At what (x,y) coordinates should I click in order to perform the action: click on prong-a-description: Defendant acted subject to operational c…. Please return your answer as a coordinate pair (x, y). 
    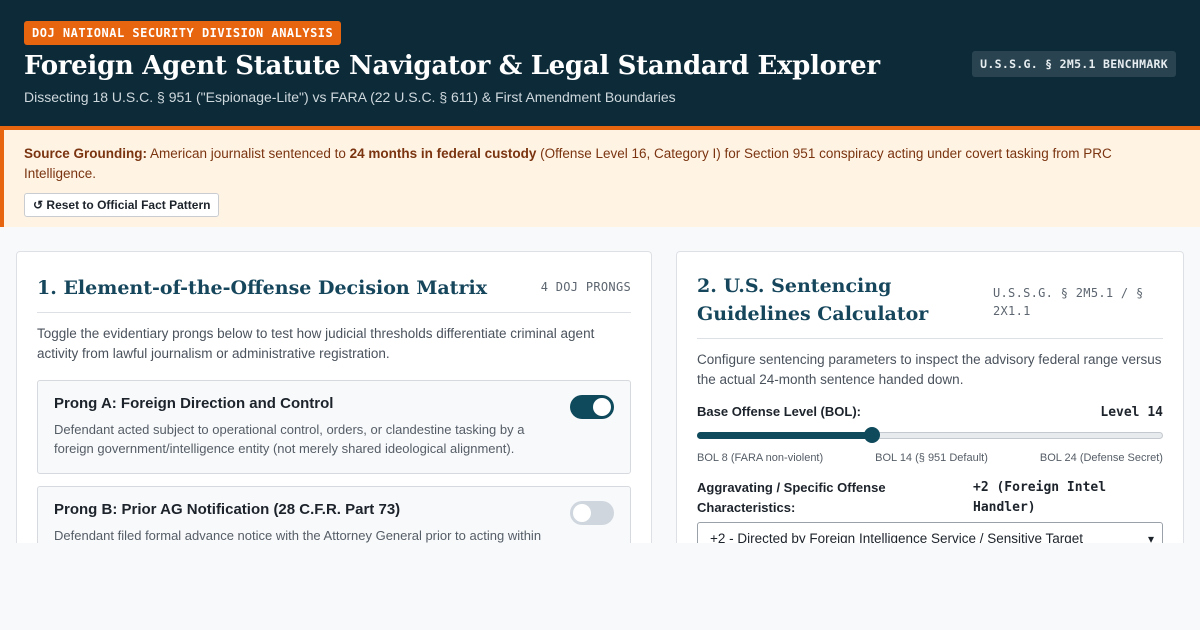
    Looking at the image, I should click on (289, 439).